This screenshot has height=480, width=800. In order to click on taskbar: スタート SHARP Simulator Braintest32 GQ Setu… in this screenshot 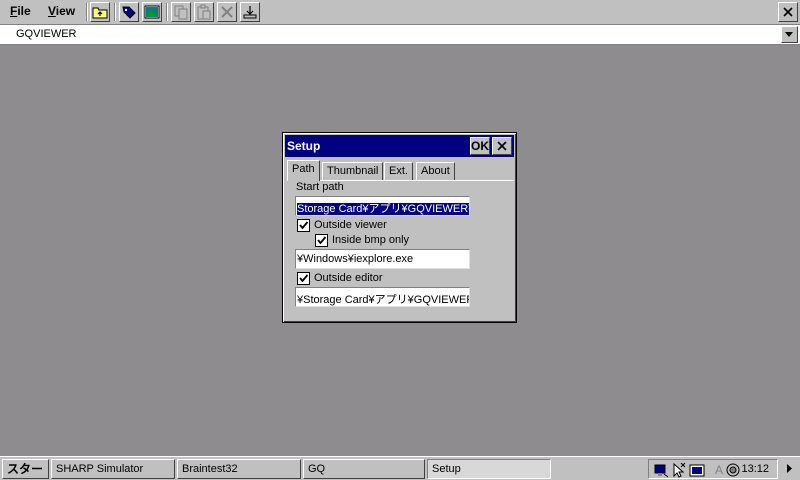, I will do `click(400, 468)`.